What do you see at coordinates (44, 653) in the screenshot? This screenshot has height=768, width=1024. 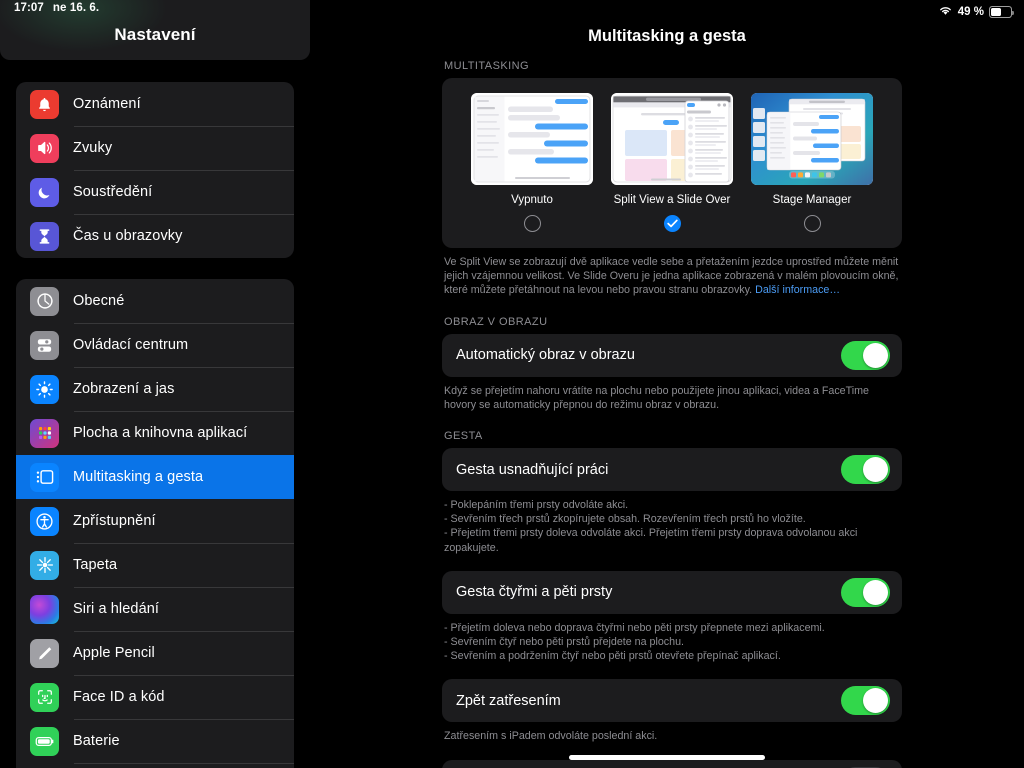 I see `pencil-icon` at bounding box center [44, 653].